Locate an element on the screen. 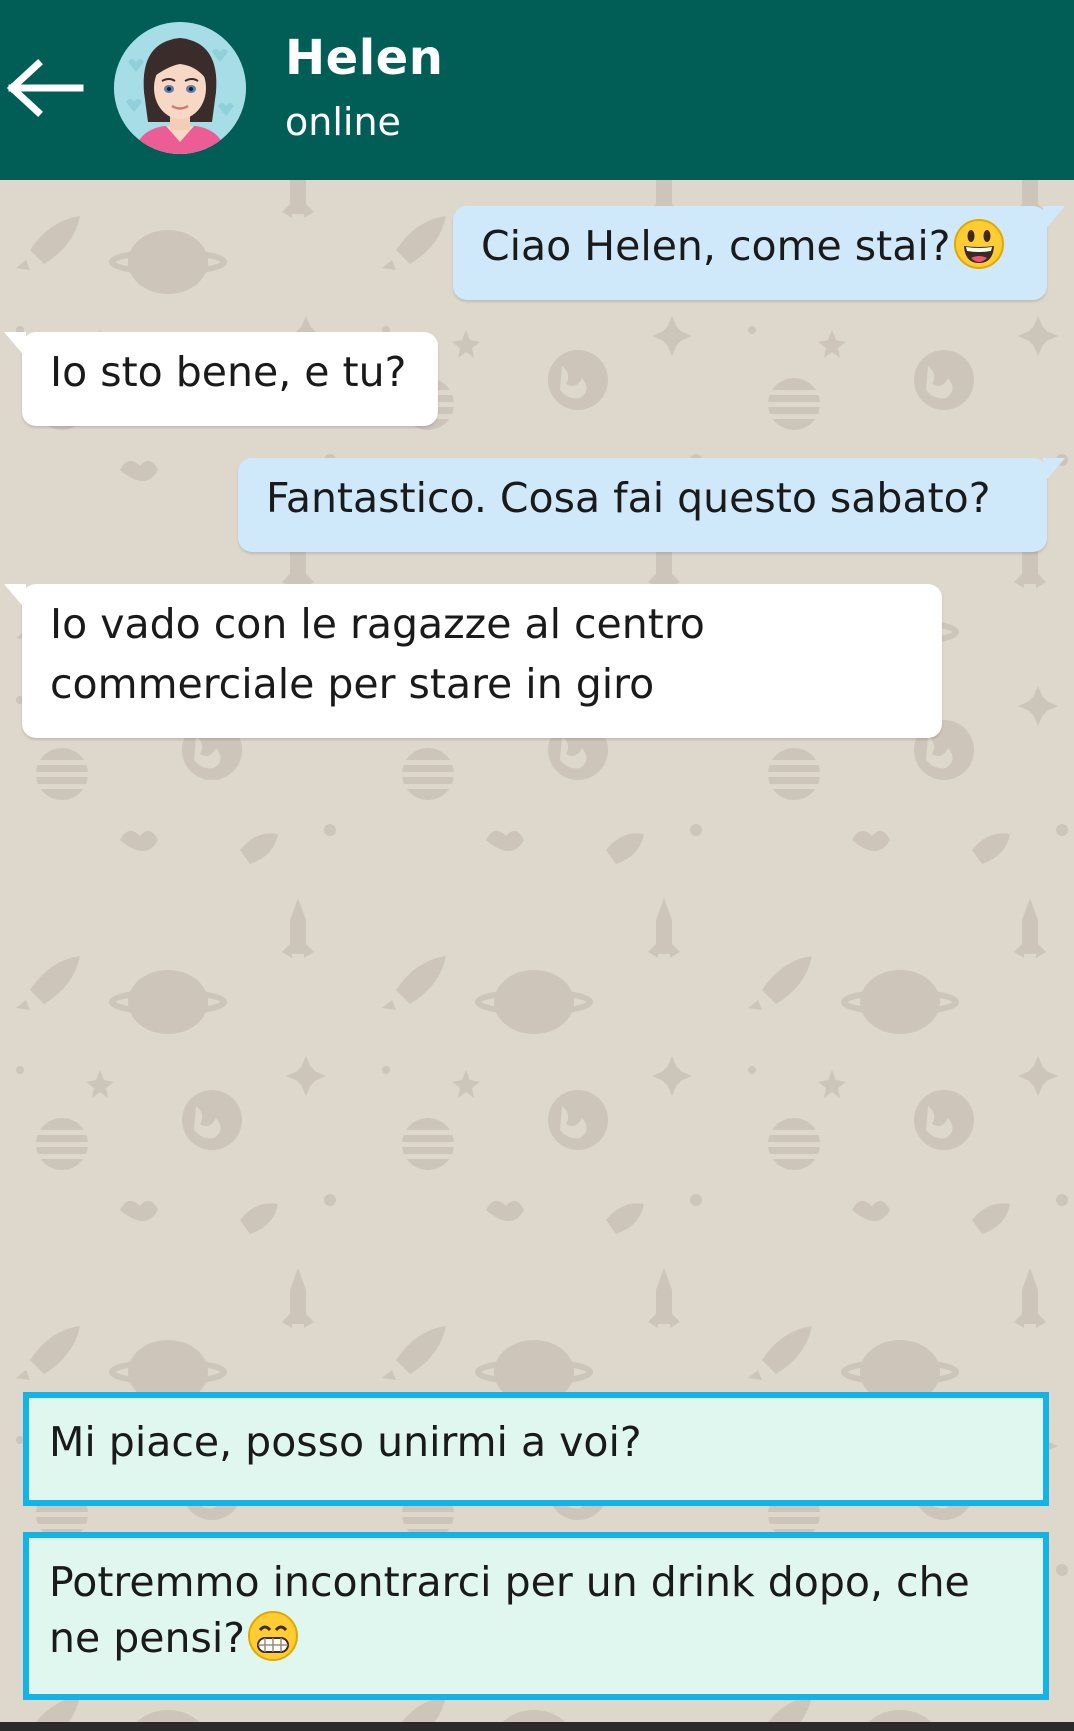 This screenshot has height=1731, width=1074. message-text: Fantastico. Cosa fai questo sabato? is located at coordinates (628, 498).